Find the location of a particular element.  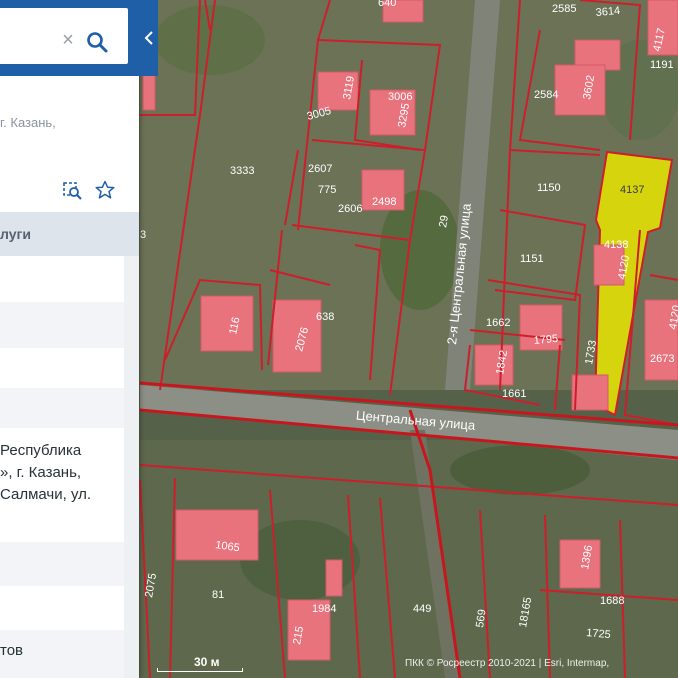

scale-bar is located at coordinates (200, 670).